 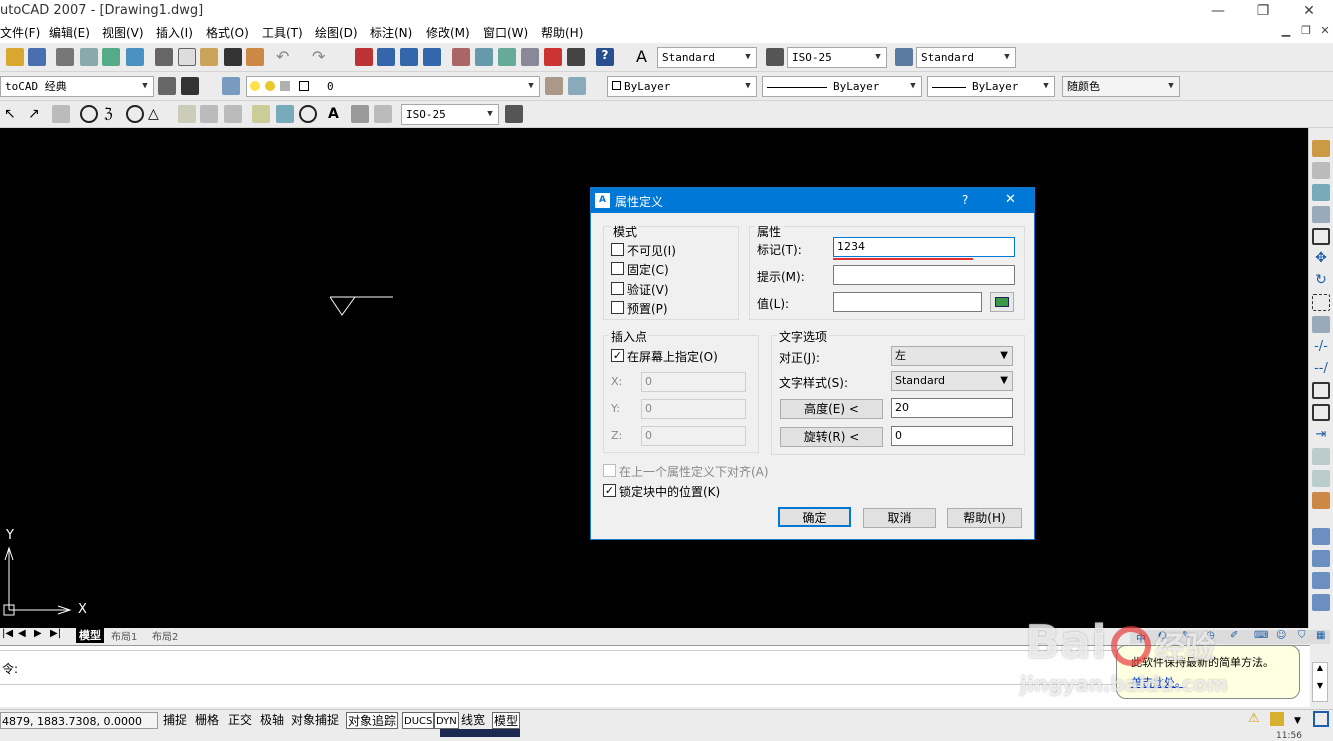 What do you see at coordinates (693, 409) in the screenshot?
I see `y-input: 0` at bounding box center [693, 409].